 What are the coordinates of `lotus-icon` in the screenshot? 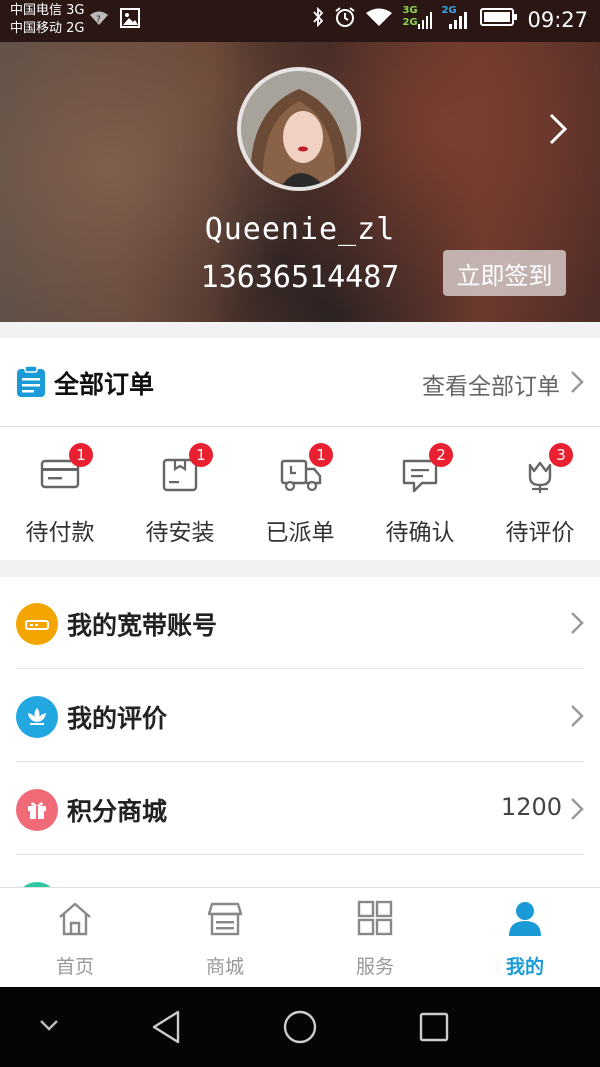 It's located at (37, 717).